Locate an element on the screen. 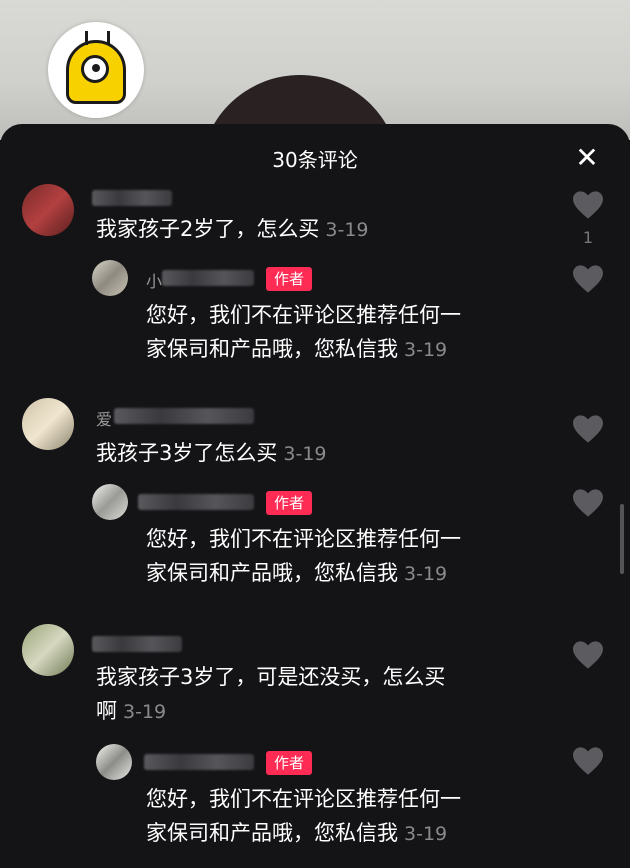 The image size is (630, 868). username-prefix: 爱 is located at coordinates (104, 419).